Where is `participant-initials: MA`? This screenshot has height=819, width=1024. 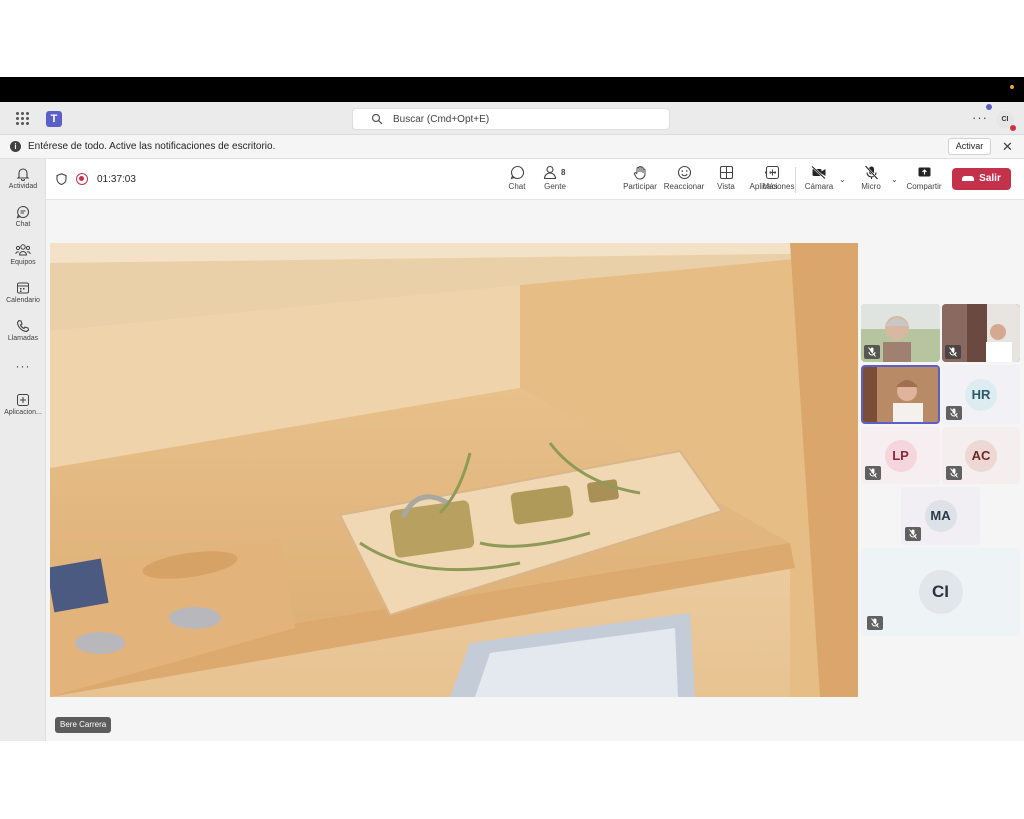 participant-initials: MA is located at coordinates (940, 516).